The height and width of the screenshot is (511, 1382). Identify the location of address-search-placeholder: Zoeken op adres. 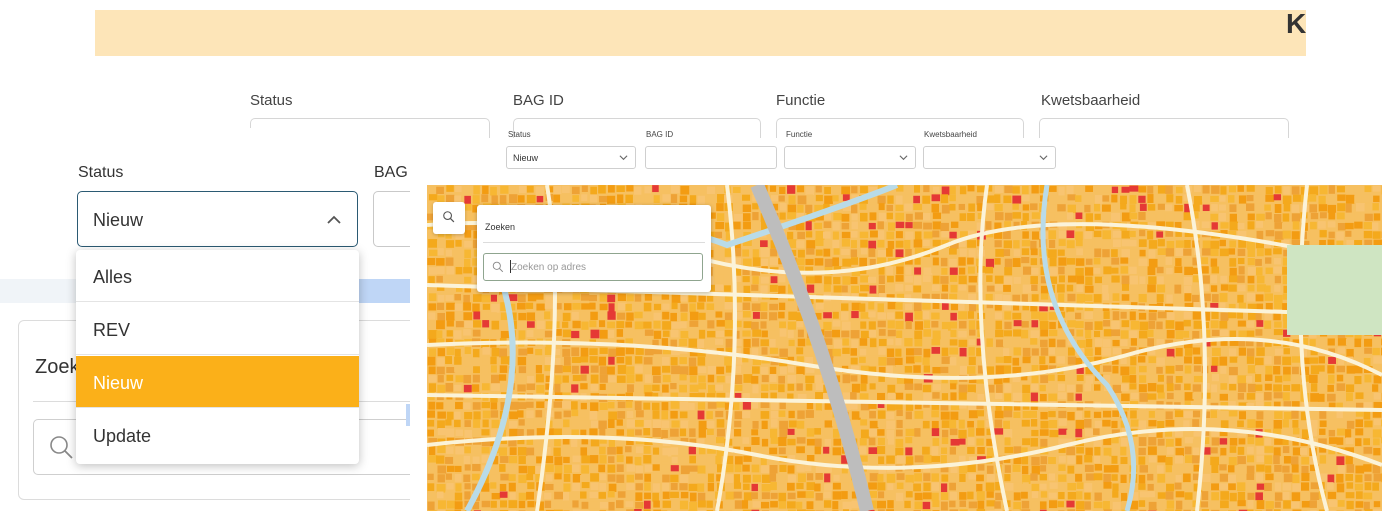
(549, 267).